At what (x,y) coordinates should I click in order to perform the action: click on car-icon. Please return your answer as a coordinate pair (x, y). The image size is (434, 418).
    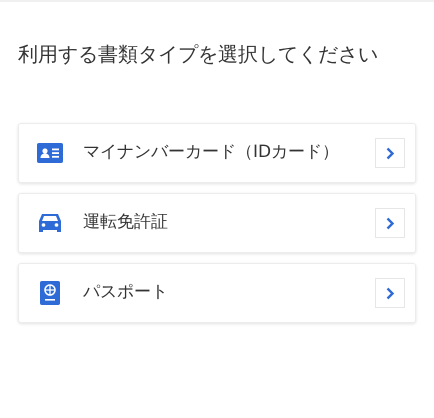
    Looking at the image, I should click on (50, 223).